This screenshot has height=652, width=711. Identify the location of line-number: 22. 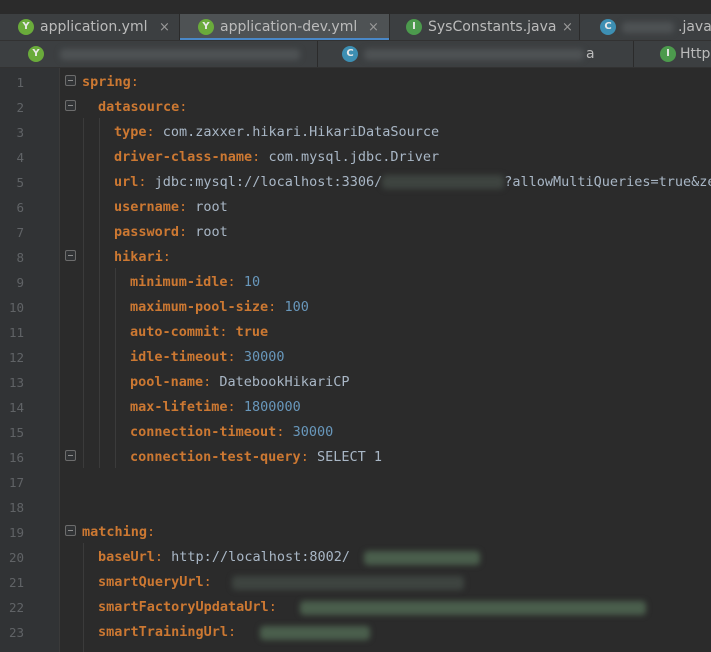
(16, 607).